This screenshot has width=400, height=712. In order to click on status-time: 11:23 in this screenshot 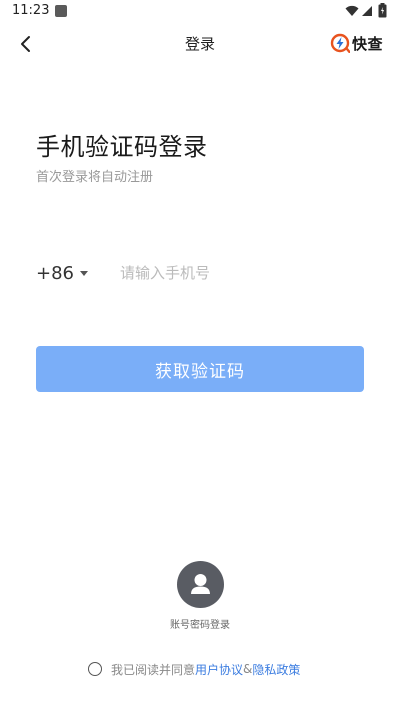, I will do `click(31, 10)`.